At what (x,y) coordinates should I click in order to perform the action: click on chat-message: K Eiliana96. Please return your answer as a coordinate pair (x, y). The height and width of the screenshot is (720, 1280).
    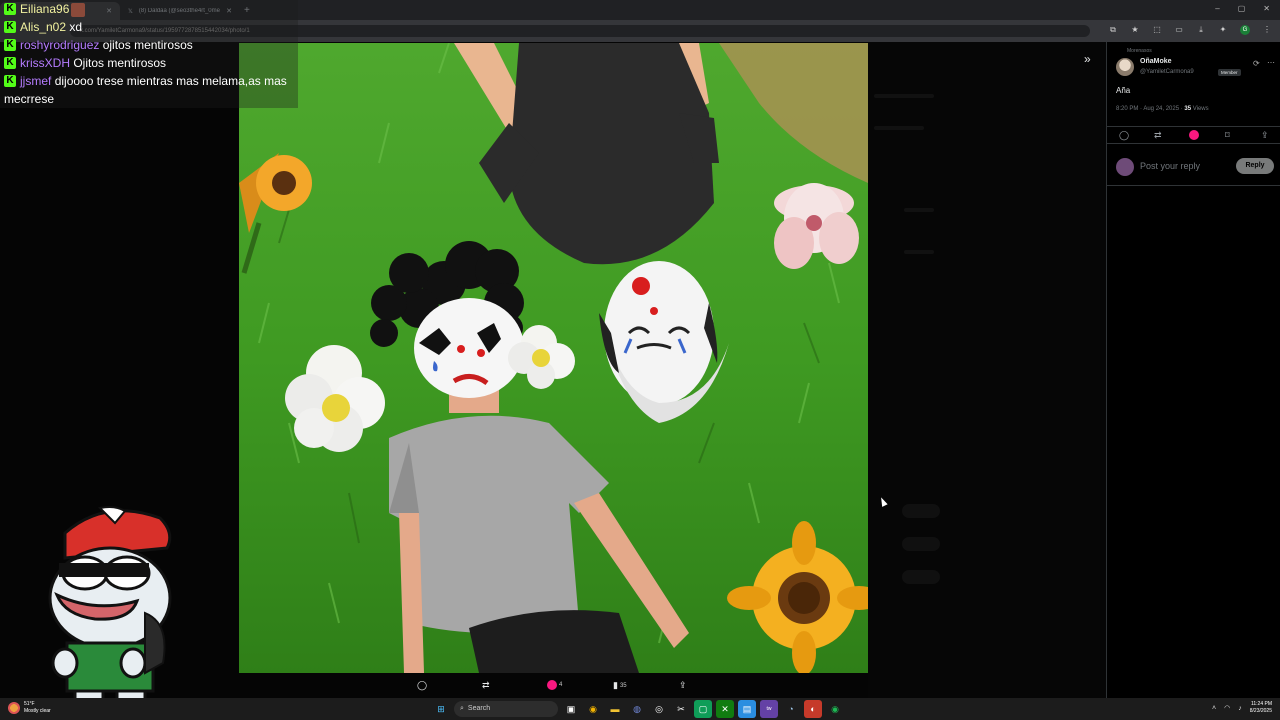
    Looking at the image, I should click on (149, 9).